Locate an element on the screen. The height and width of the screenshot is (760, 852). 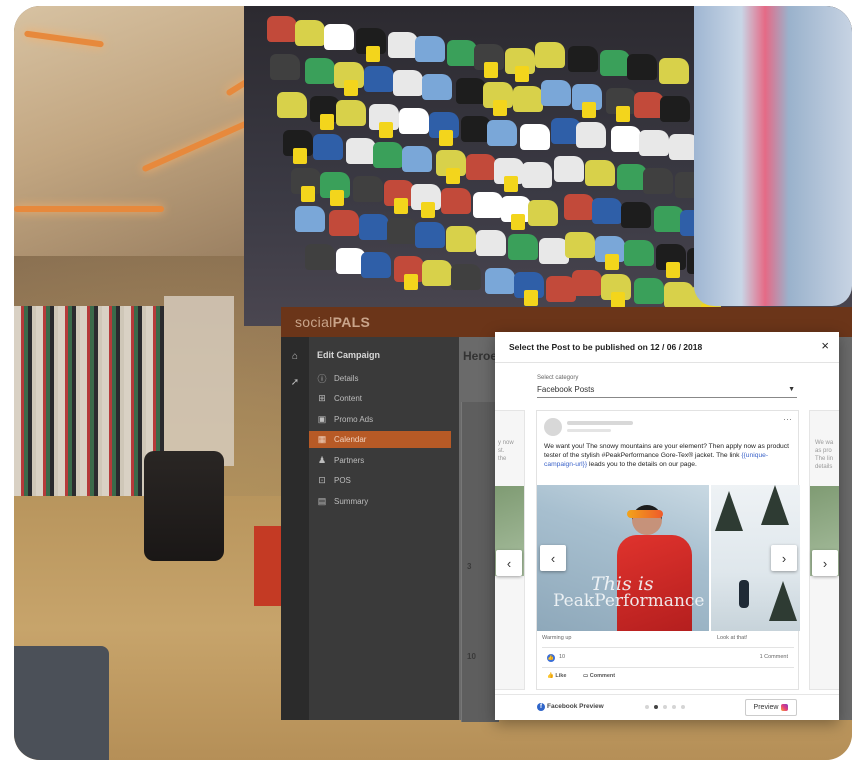
sidebar-item-promo-ads: ▣ Promo Ads is located at coordinates (380, 419).